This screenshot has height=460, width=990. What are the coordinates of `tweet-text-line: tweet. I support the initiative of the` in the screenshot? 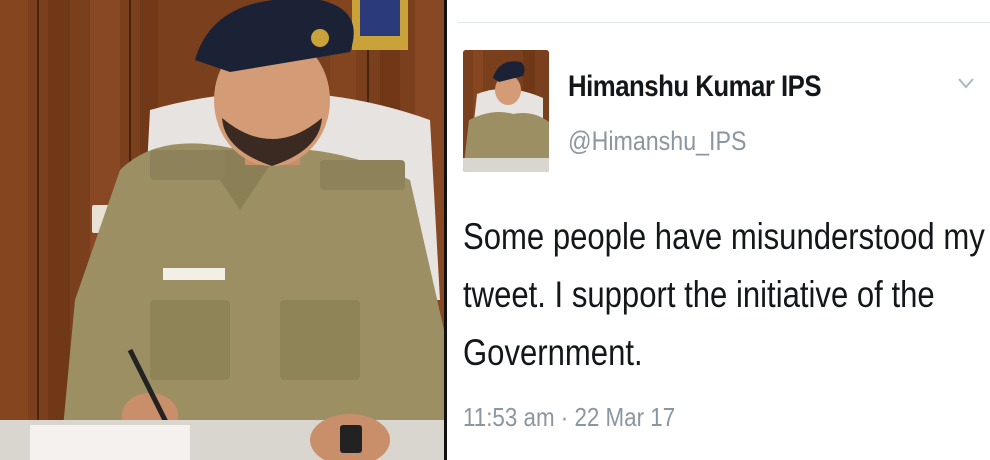 It's located at (699, 294).